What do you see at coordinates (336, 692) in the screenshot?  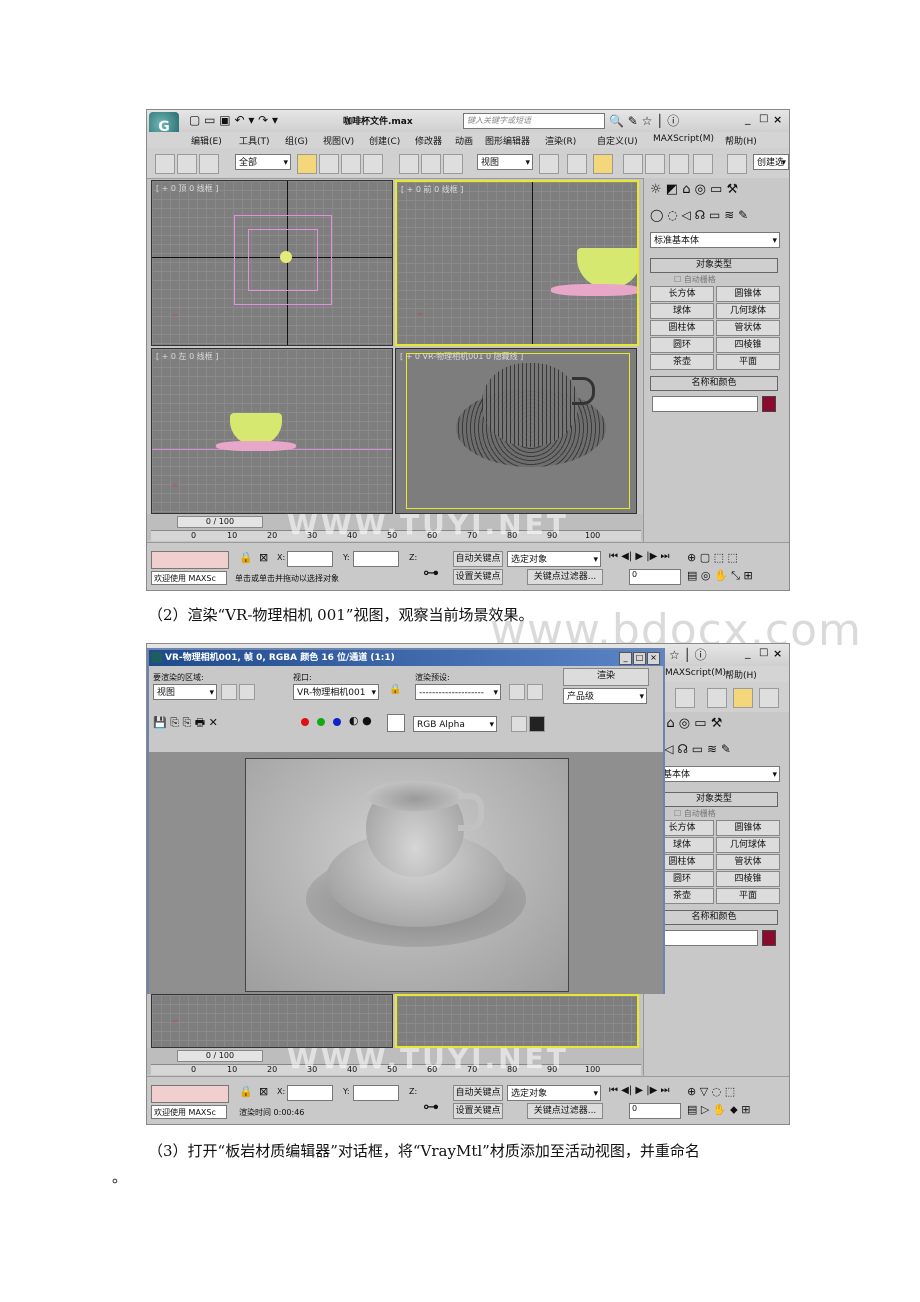 I see `viewport-dropdown: VR-物理相机001` at bounding box center [336, 692].